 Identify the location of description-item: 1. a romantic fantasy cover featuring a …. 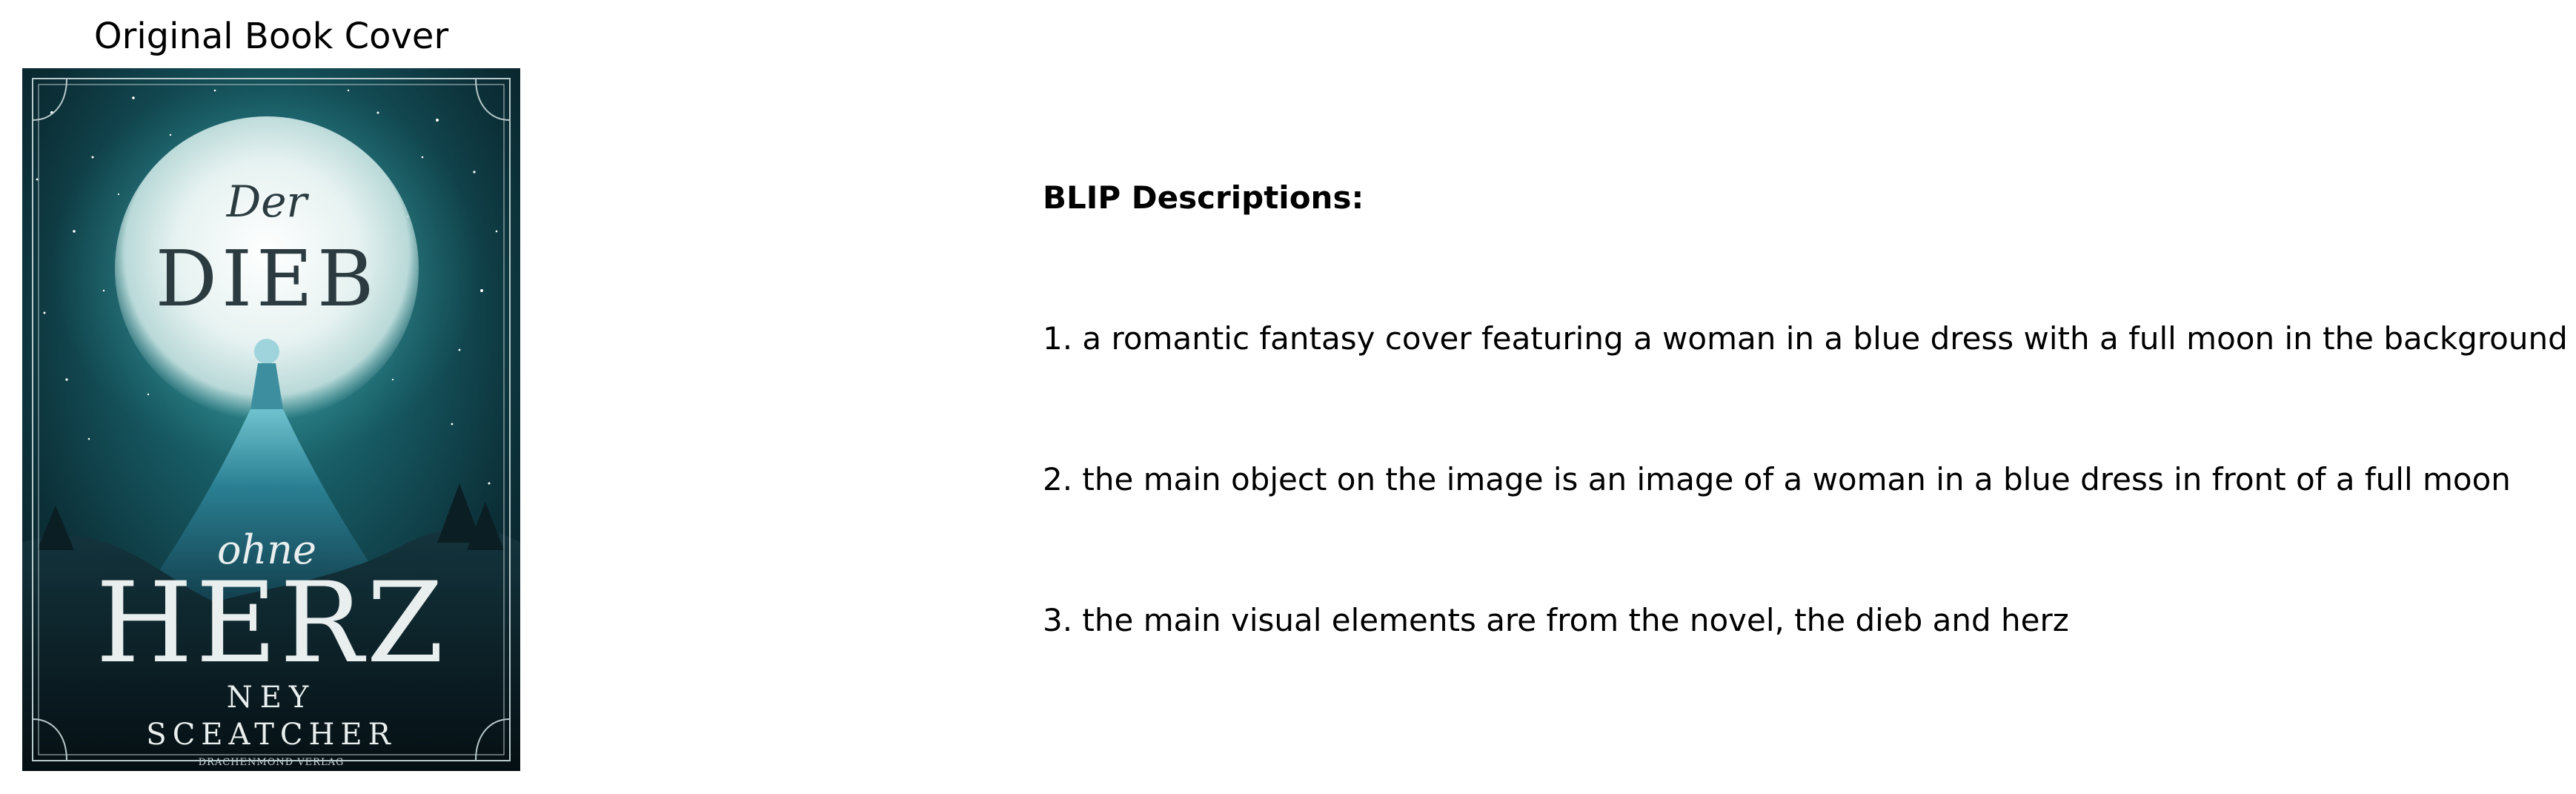
(1806, 338).